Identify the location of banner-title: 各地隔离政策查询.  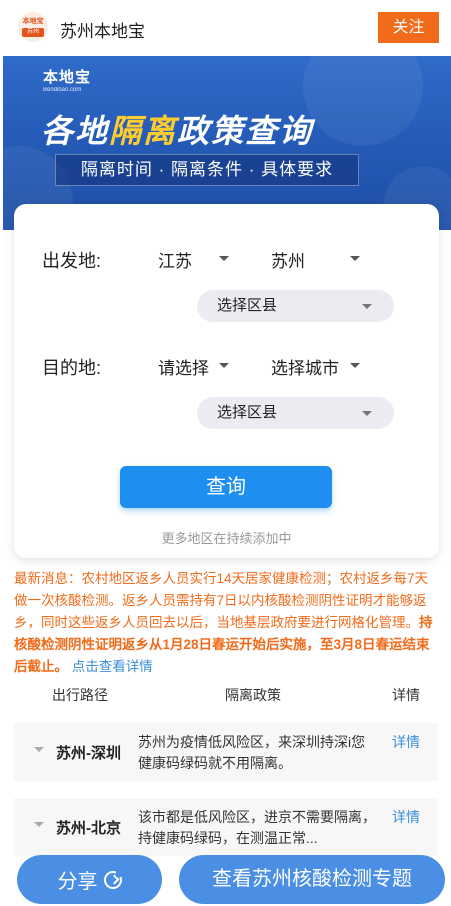
(177, 129).